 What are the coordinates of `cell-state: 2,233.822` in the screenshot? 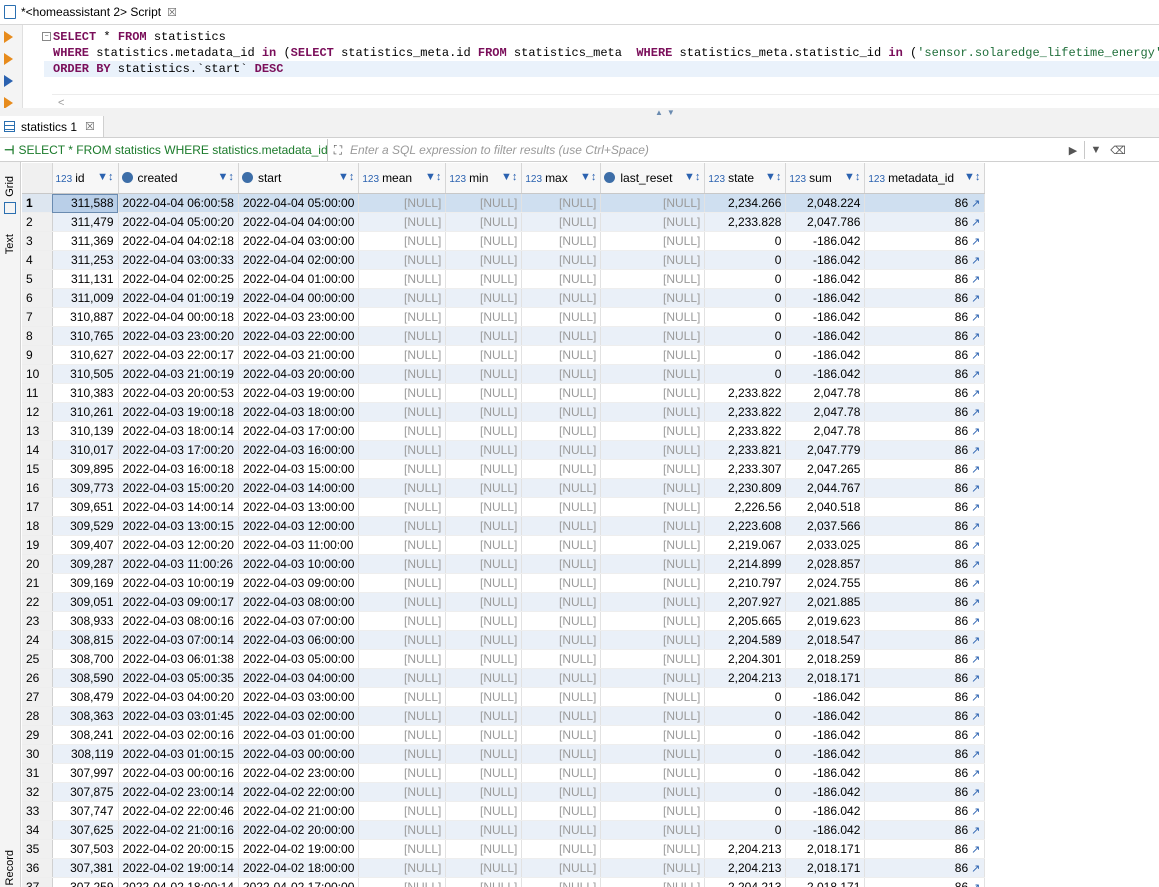 It's located at (745, 393).